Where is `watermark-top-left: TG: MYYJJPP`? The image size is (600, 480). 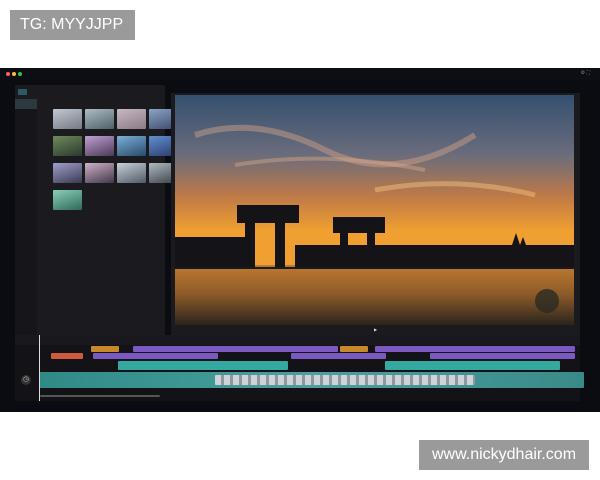 watermark-top-left: TG: MYYJJPP is located at coordinates (72, 25).